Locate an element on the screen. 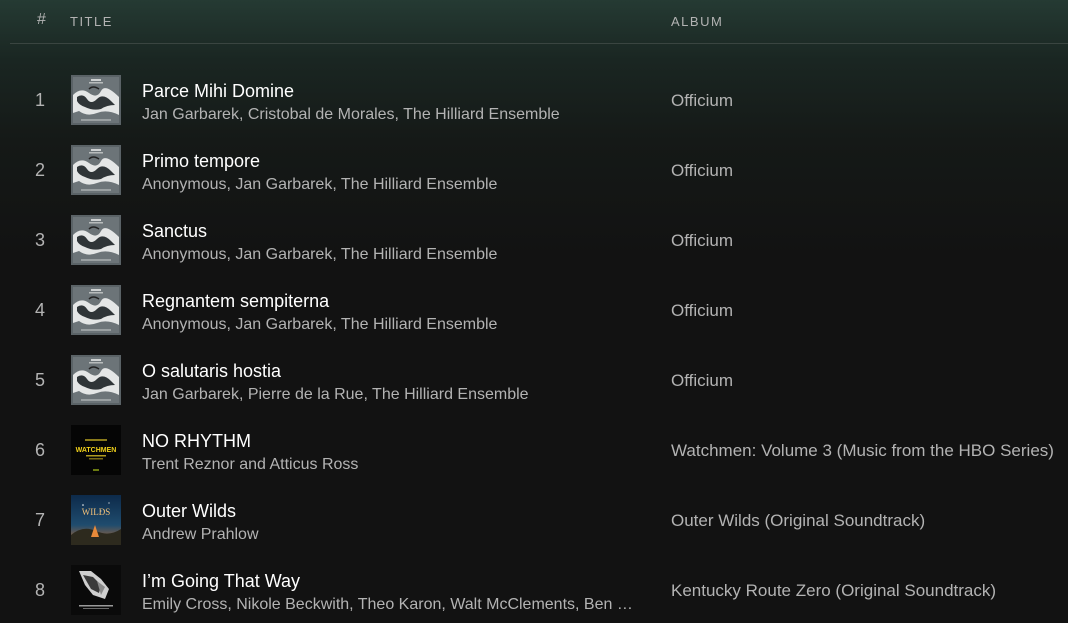 The height and width of the screenshot is (623, 1068). track-number: 8 is located at coordinates (39, 590).